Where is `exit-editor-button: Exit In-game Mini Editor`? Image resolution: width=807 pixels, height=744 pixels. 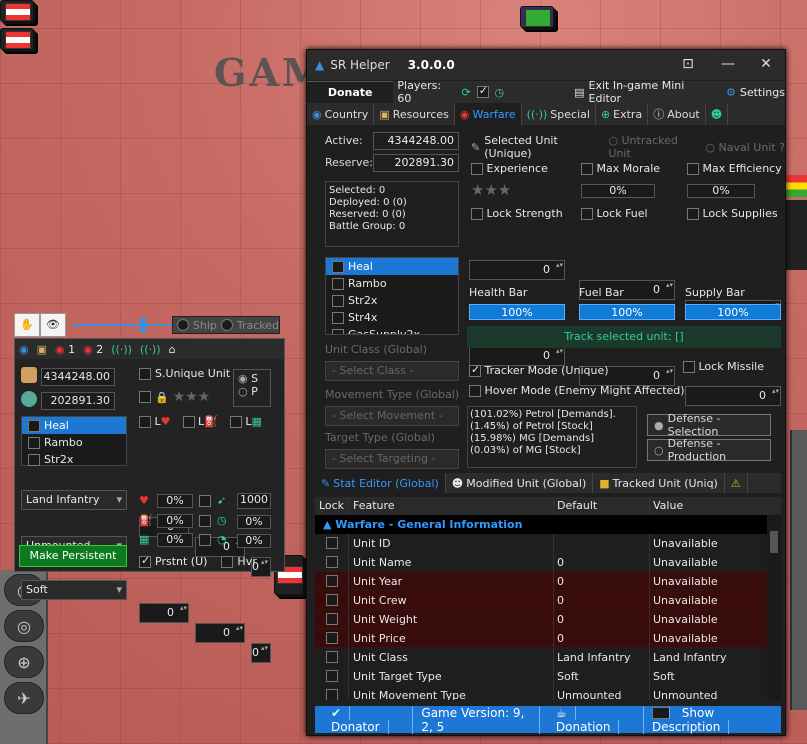 exit-editor-button: Exit In-game Mini Editor is located at coordinates (653, 92).